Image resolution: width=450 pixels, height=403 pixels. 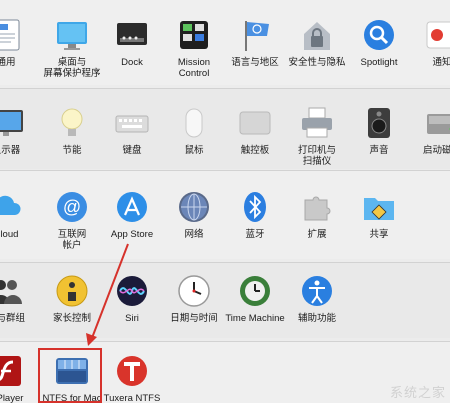 I want to click on pref-label-line: 辅助功能, so click(x=316, y=318).